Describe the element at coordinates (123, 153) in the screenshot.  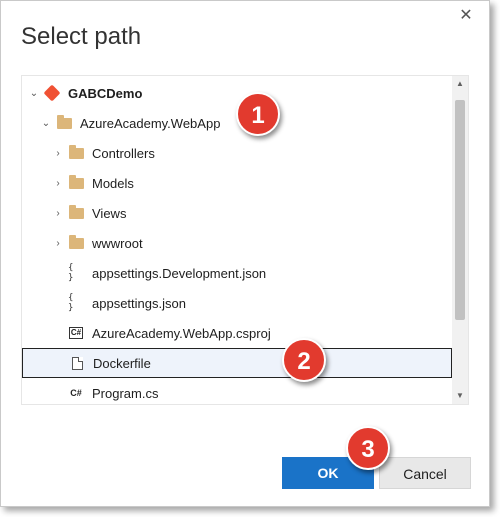
I see `tree-item-label: Controllers` at that location.